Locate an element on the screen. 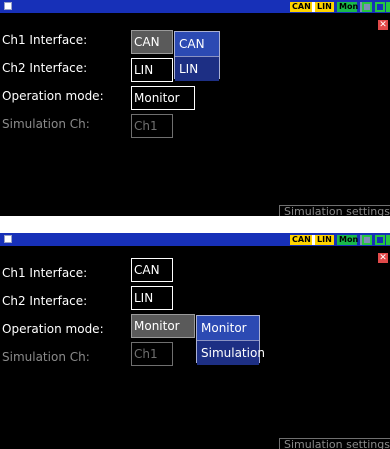 The image size is (390, 449). ch1-interface-dropdown: CAN LIN is located at coordinates (197, 56).